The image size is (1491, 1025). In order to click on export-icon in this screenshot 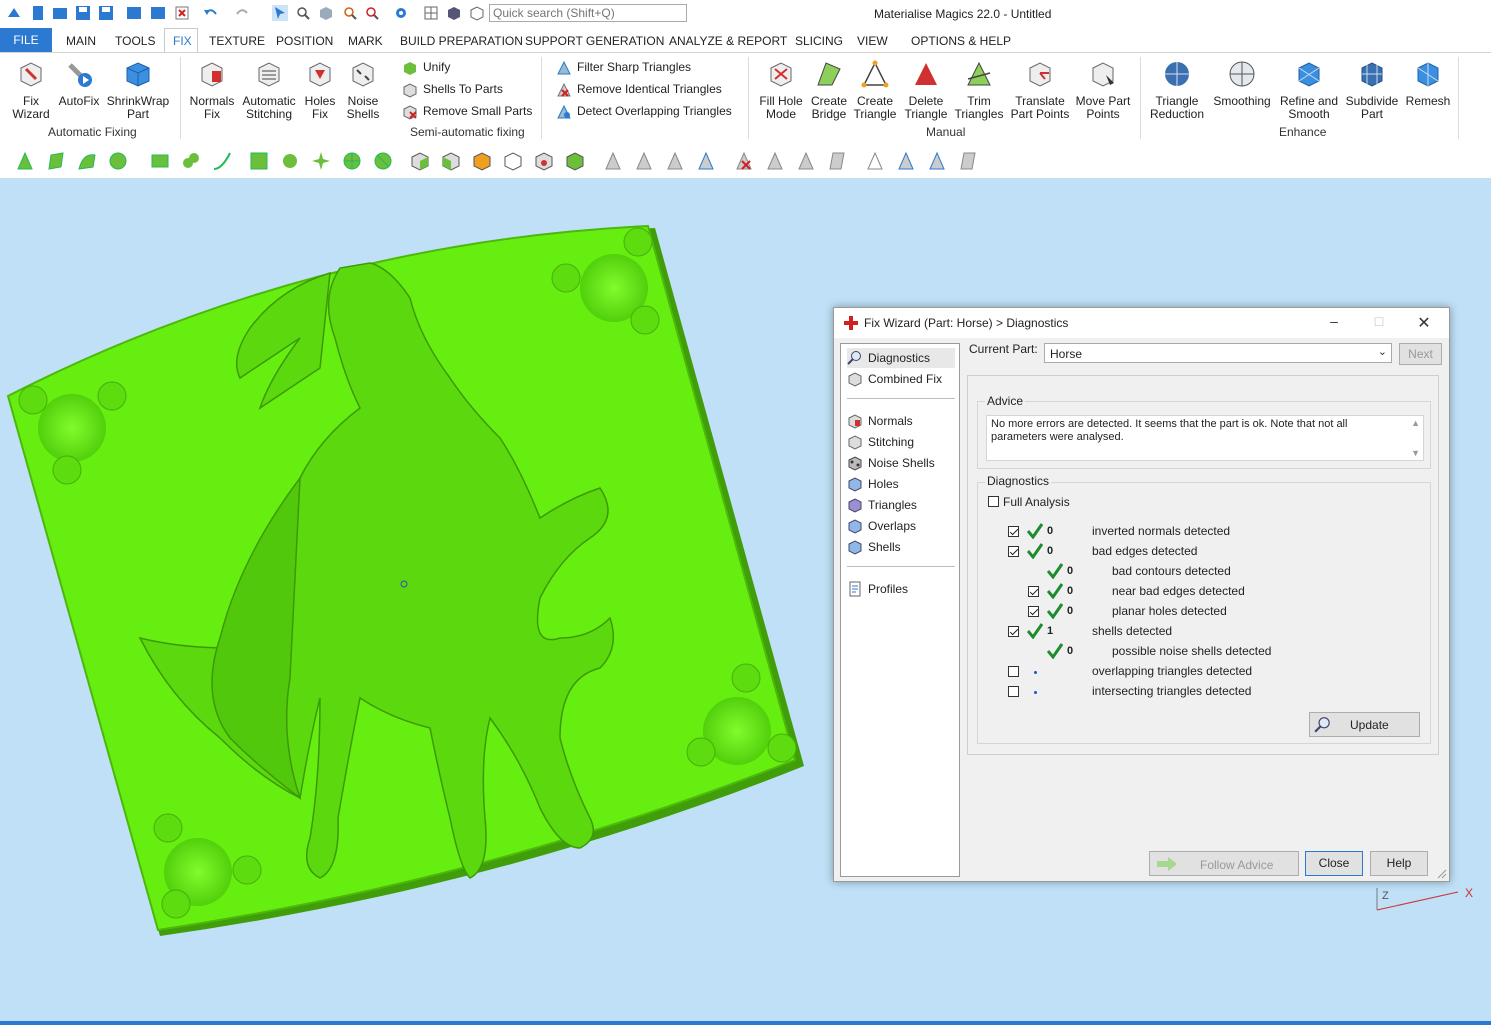, I will do `click(158, 13)`.